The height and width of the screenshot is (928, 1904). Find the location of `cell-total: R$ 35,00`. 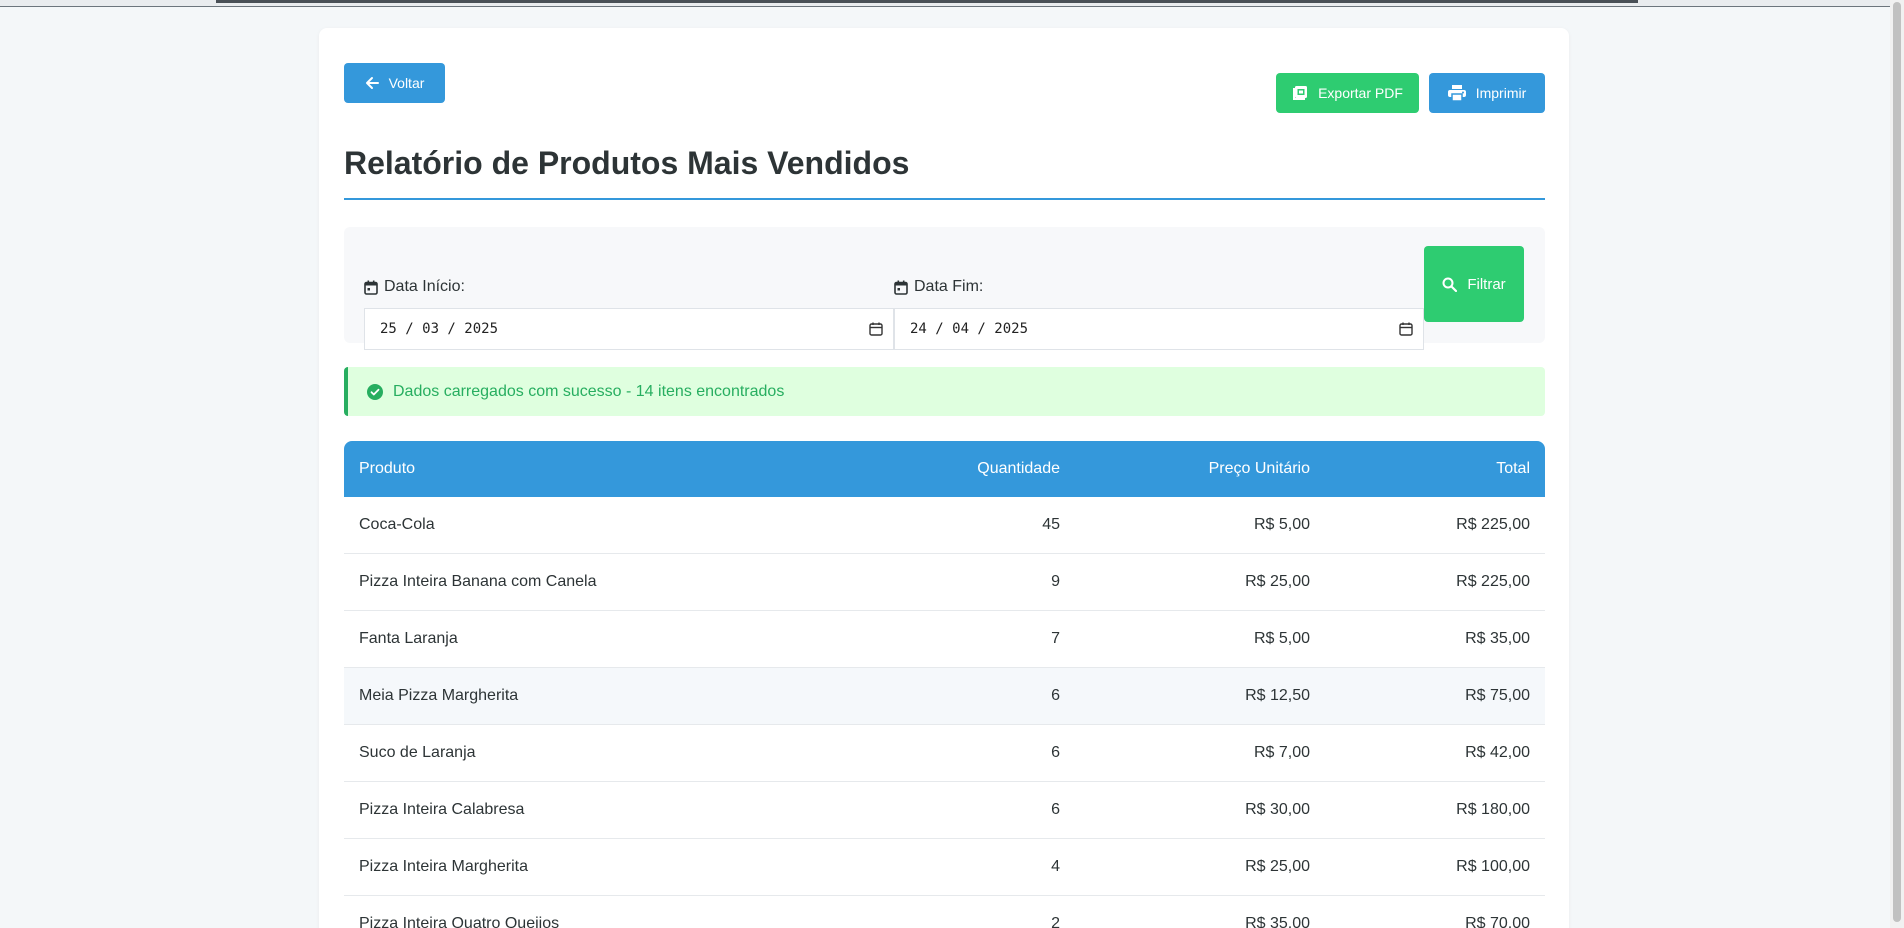

cell-total: R$ 35,00 is located at coordinates (1497, 638).